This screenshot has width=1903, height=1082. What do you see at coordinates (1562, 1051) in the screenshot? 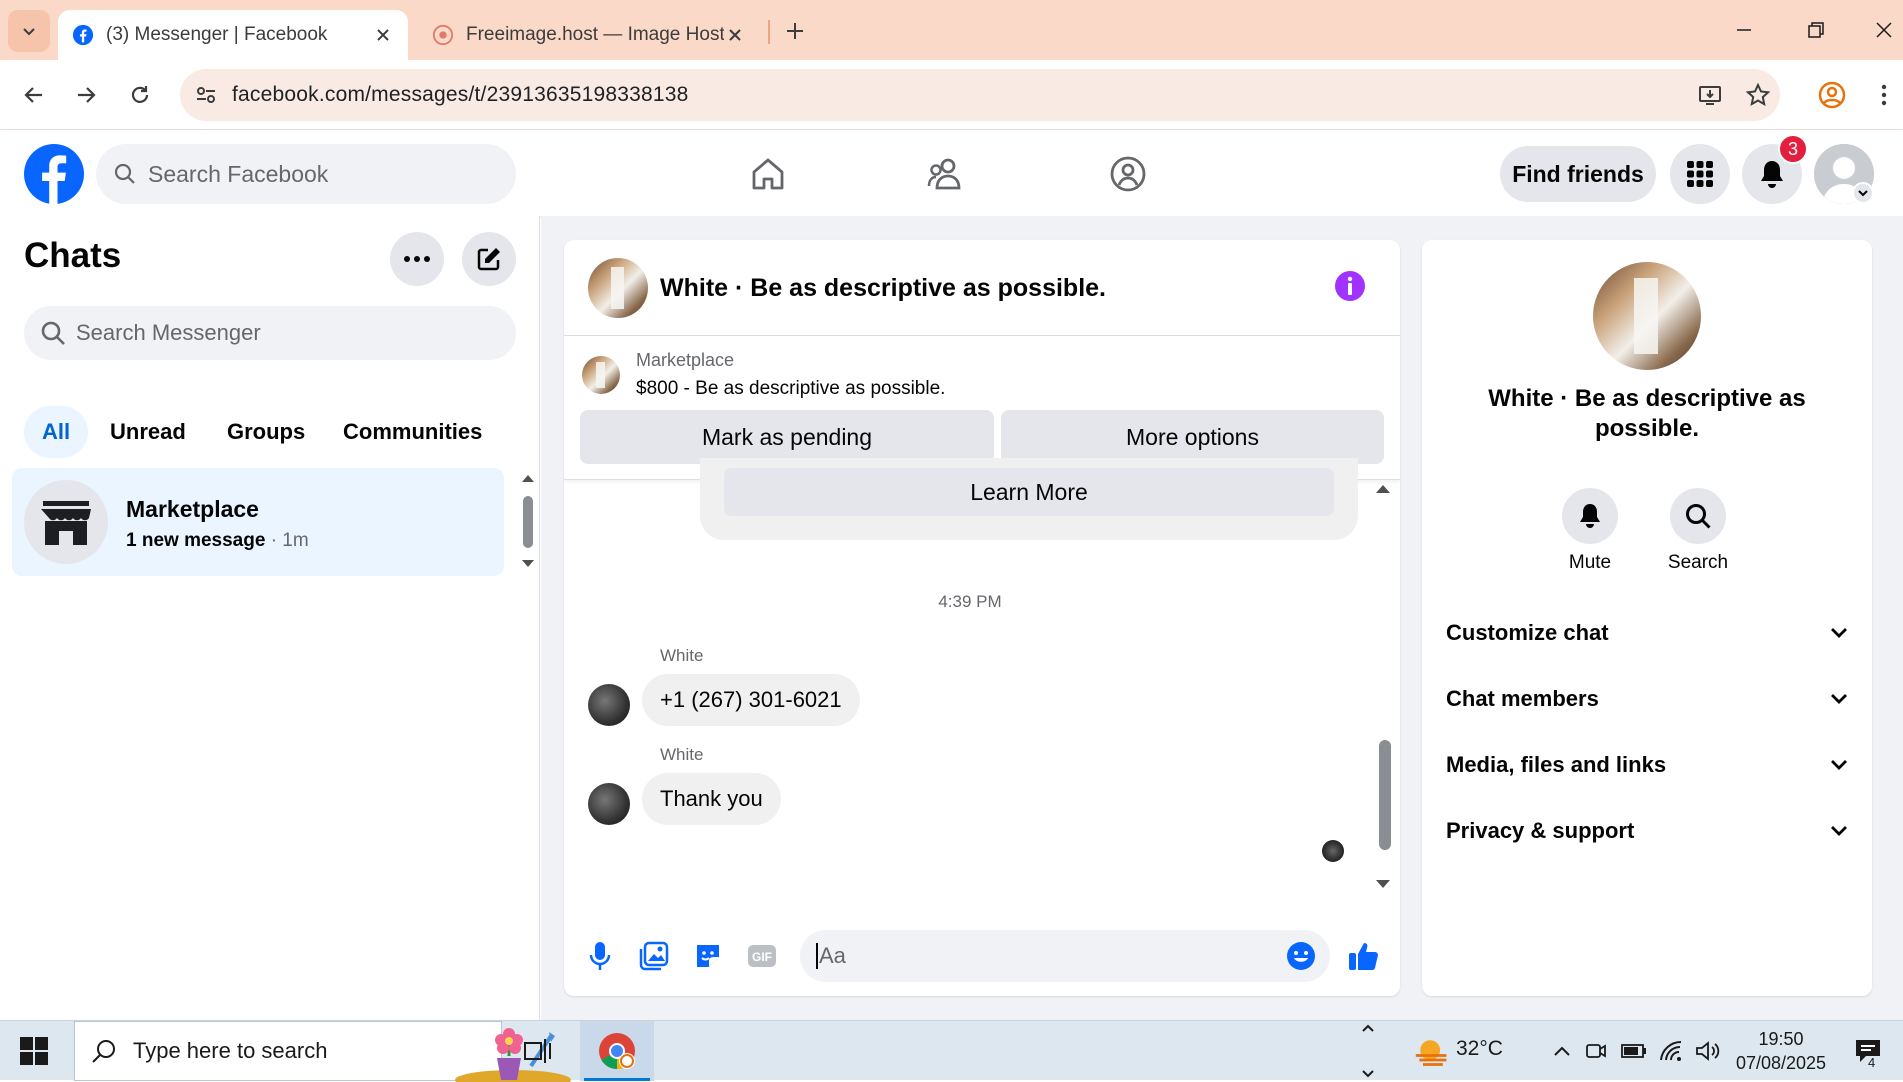
I see `show-hidden-icons-icon` at bounding box center [1562, 1051].